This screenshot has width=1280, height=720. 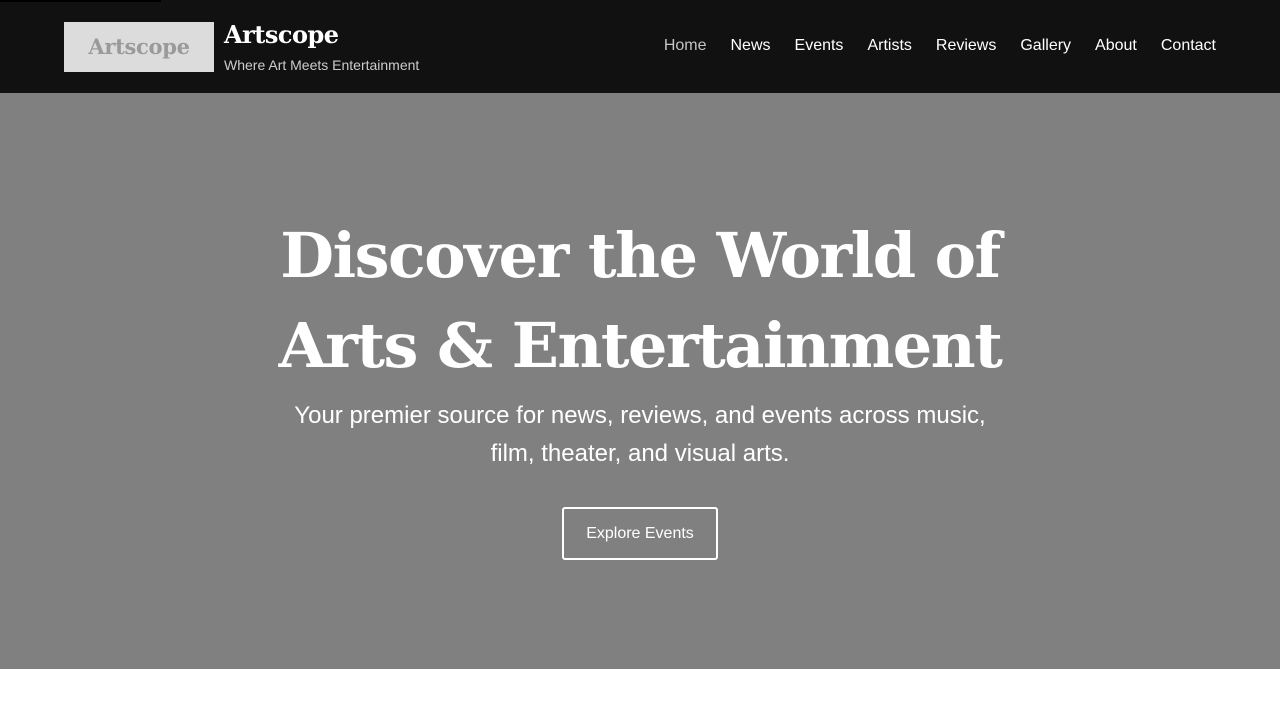 I want to click on nav-item-contact: Contact, so click(x=1188, y=46).